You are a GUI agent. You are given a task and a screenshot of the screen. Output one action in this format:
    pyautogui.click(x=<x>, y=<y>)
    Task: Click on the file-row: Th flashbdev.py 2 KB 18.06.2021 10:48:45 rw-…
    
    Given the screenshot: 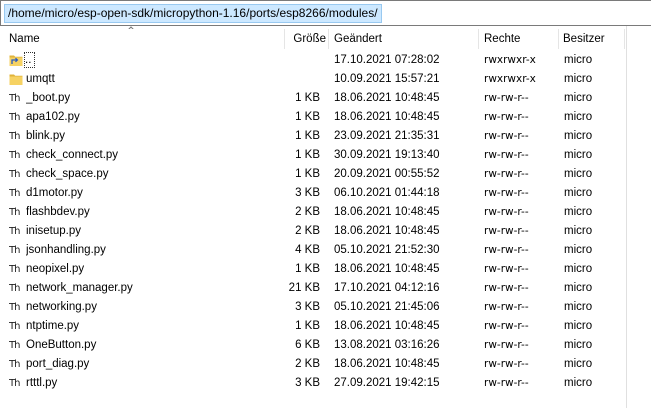 What is the action you would take?
    pyautogui.click(x=325, y=212)
    